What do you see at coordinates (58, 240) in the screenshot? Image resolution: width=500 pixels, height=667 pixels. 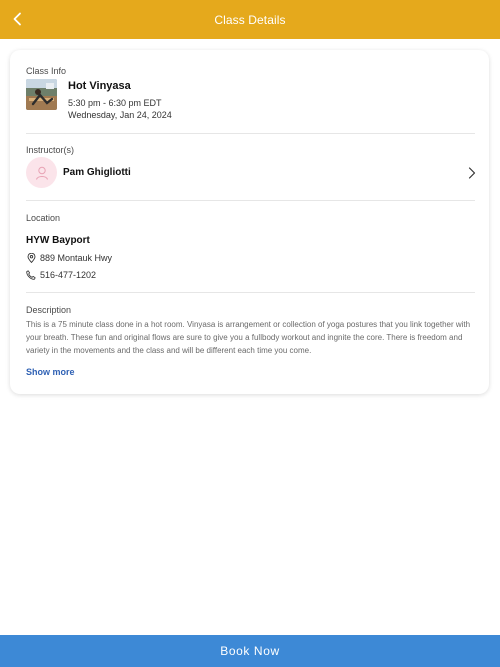 I see `location-name: HYW Bayport` at bounding box center [58, 240].